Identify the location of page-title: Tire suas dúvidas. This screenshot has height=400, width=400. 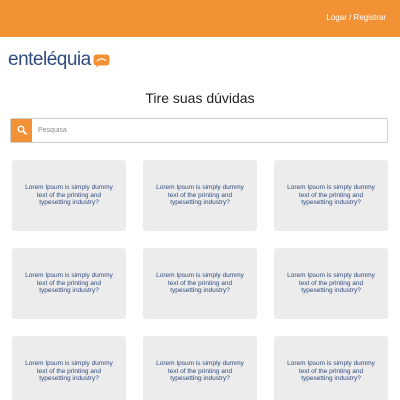
(200, 98).